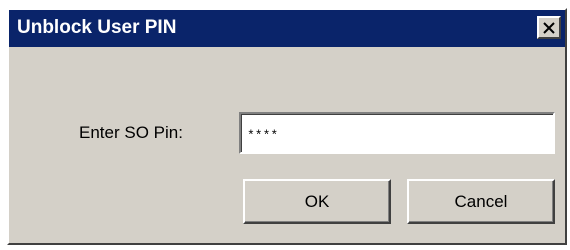 The width and height of the screenshot is (570, 250). I want to click on window-title: Unblock User PIN, so click(97, 27).